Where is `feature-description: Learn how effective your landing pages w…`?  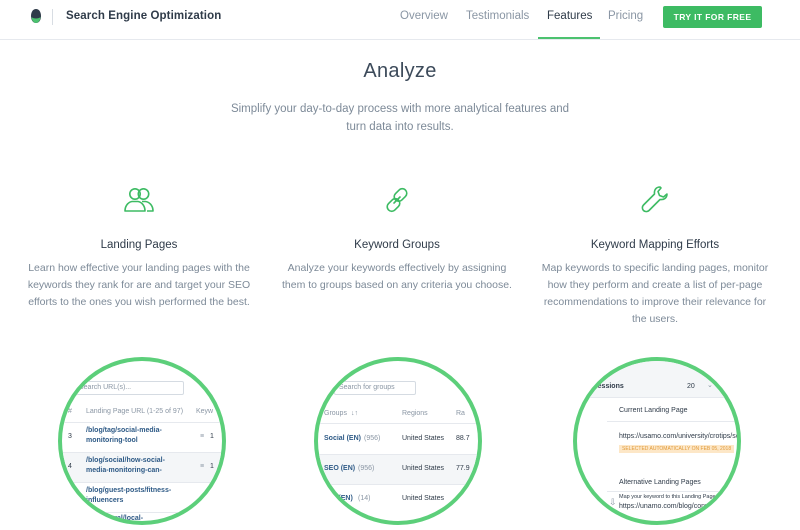
feature-description: Learn how effective your landing pages w… is located at coordinates (139, 285).